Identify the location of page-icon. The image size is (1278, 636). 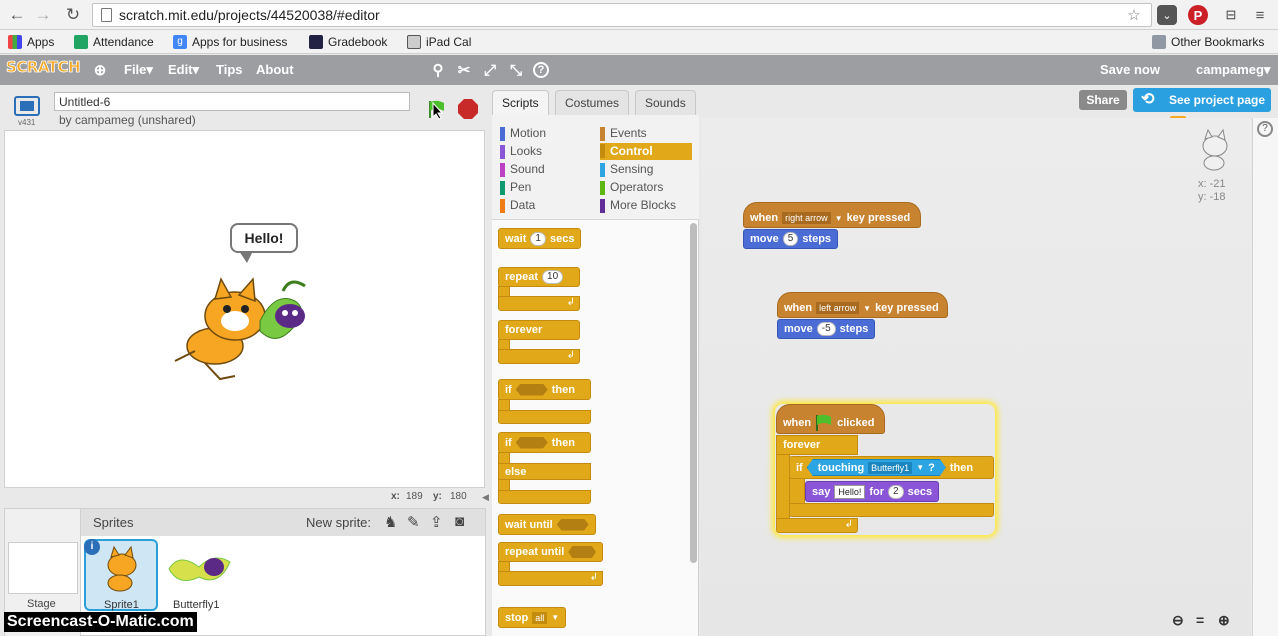
(106, 15).